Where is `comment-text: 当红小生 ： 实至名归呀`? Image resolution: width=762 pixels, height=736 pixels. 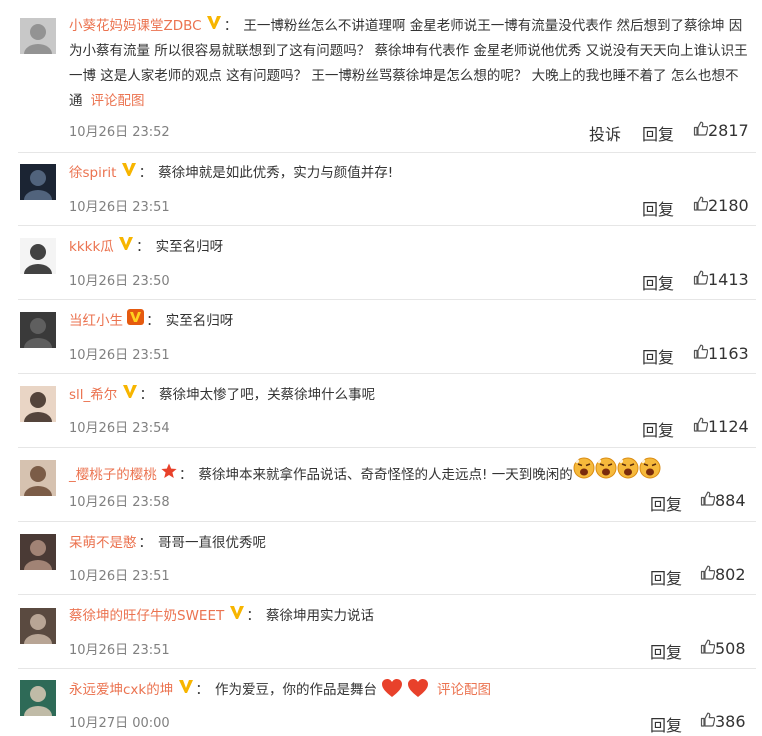
comment-text: 当红小生 ： 实至名归呀 is located at coordinates (408, 321).